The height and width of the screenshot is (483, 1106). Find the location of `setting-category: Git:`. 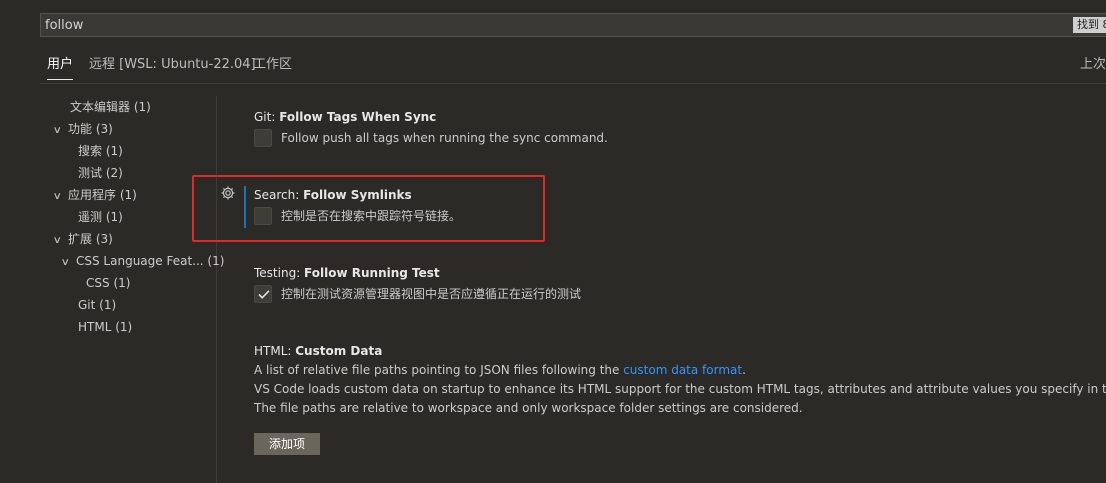

setting-category: Git: is located at coordinates (267, 117).